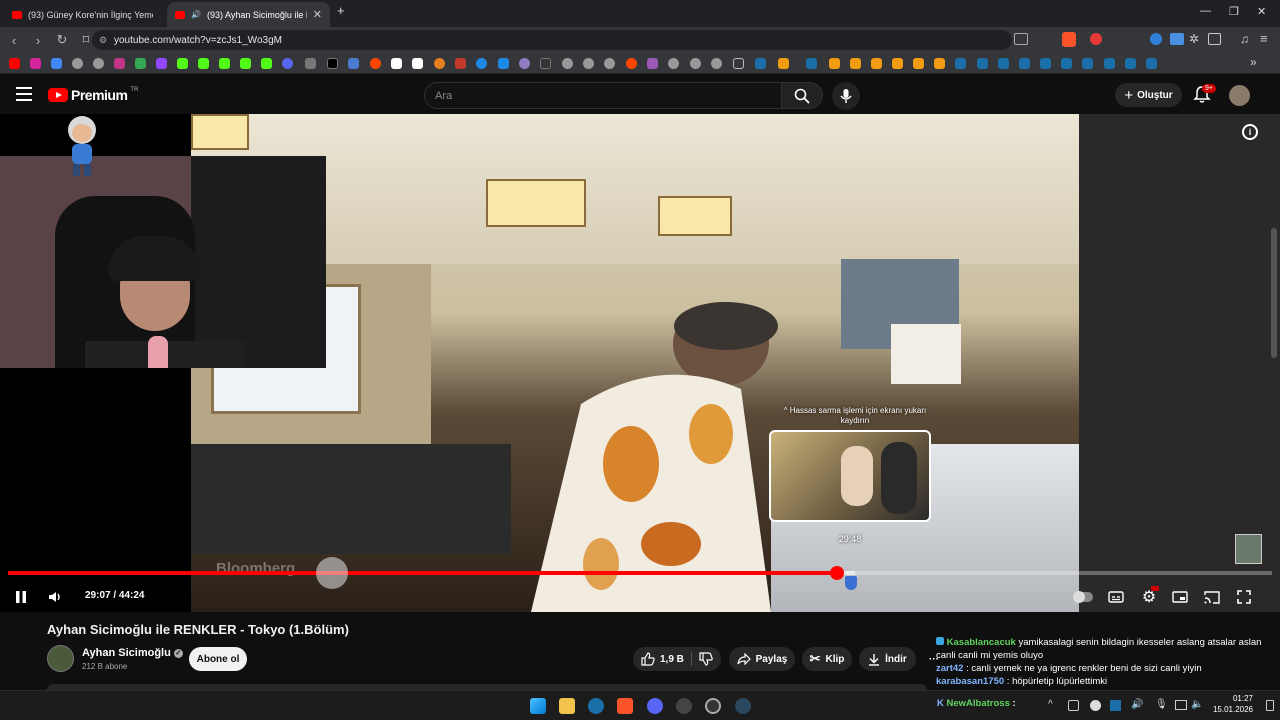 The image size is (1280, 720). What do you see at coordinates (103, 40) in the screenshot?
I see `site-info-icon: ⚙` at bounding box center [103, 40].